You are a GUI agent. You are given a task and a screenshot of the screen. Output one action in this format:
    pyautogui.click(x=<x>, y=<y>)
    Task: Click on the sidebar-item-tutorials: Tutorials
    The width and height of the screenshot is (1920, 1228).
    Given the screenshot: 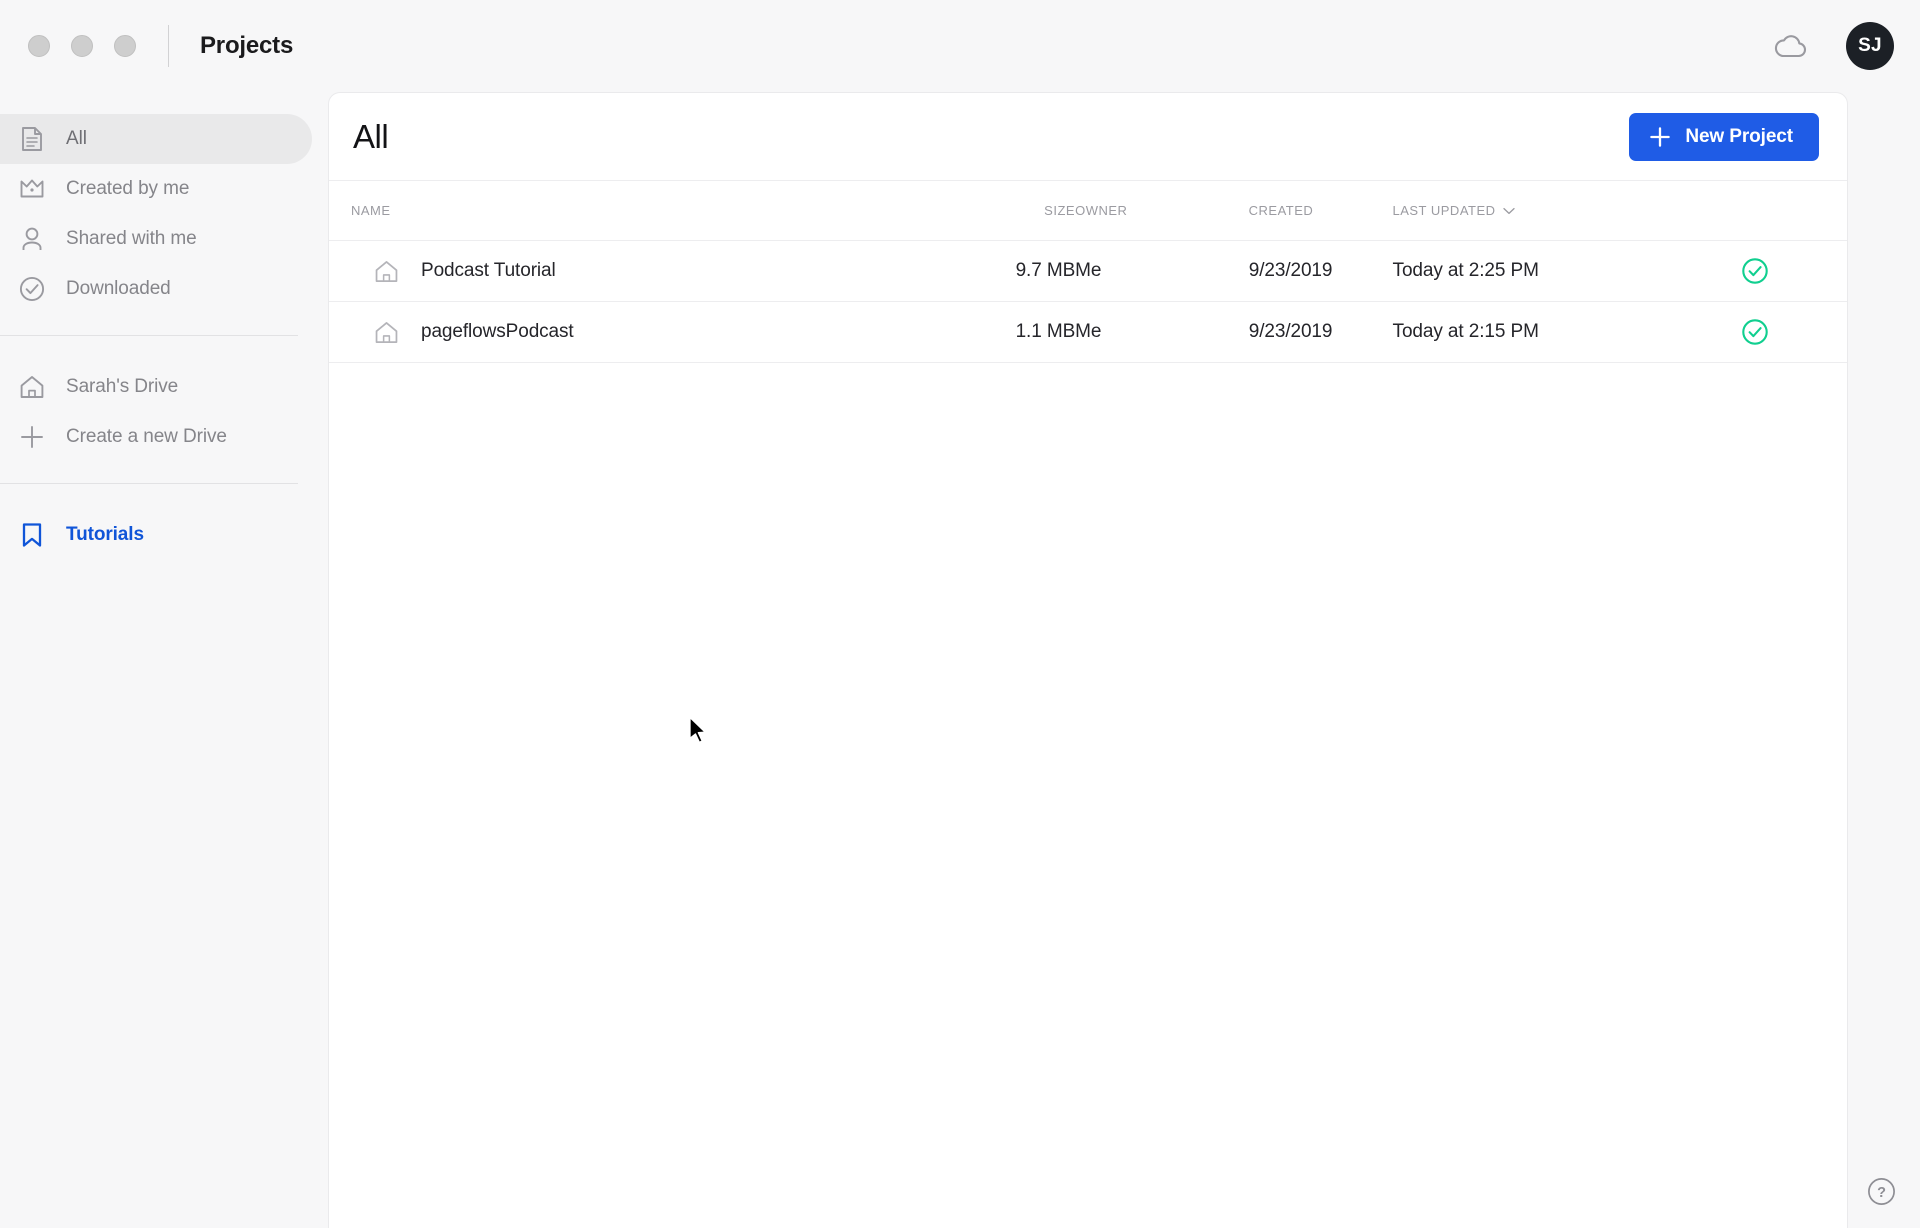 What is the action you would take?
    pyautogui.click(x=156, y=535)
    